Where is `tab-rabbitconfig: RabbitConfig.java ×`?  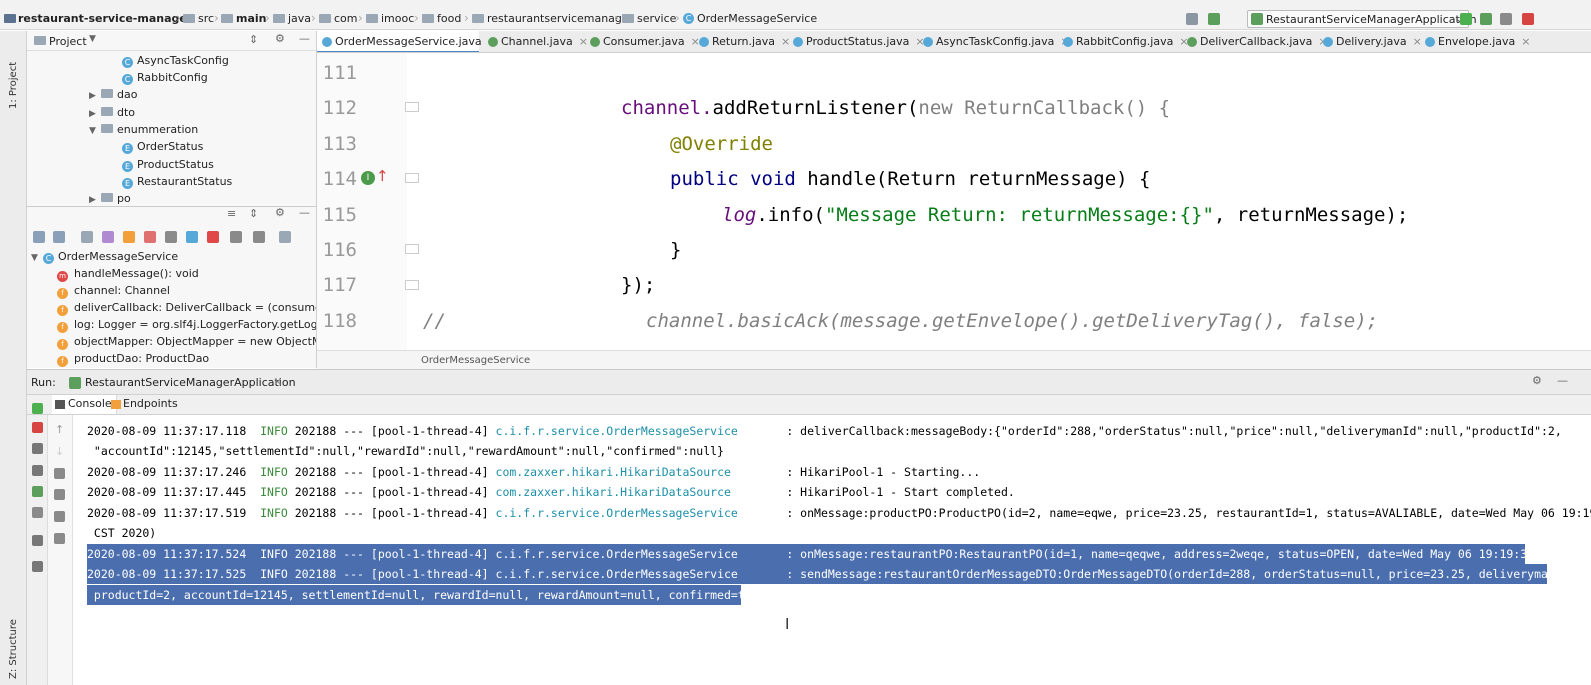 tab-rabbitconfig: RabbitConfig.java × is located at coordinates (1123, 41).